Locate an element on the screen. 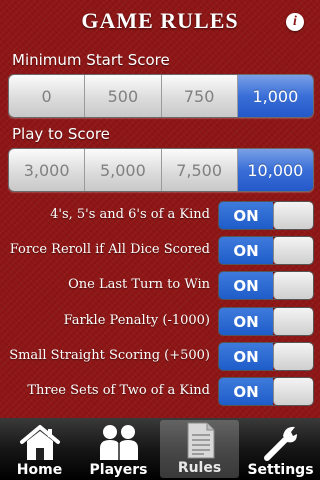 The image size is (320, 480). tab-bar: Home Players Rules Settings is located at coordinates (160, 449).